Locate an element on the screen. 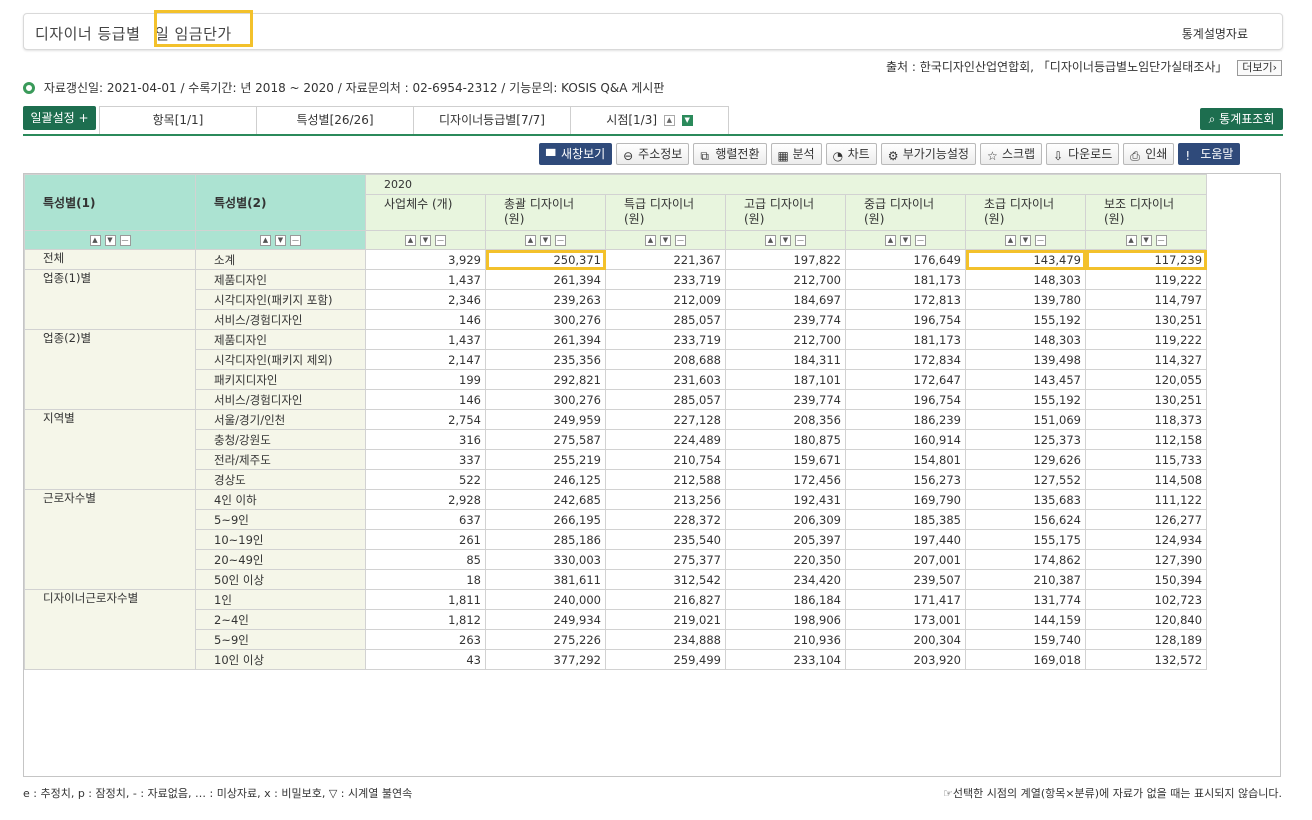 Image resolution: width=1312 pixels, height=820 pixels. print-button: ⎙ 인쇄 is located at coordinates (1149, 154).